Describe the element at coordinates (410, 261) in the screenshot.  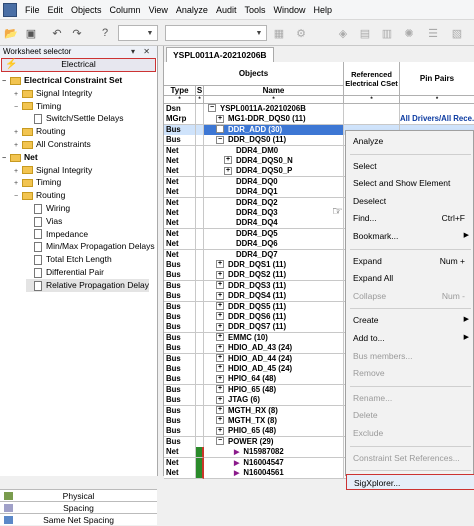
I see `menu-item-expand: Expand Num +` at that location.